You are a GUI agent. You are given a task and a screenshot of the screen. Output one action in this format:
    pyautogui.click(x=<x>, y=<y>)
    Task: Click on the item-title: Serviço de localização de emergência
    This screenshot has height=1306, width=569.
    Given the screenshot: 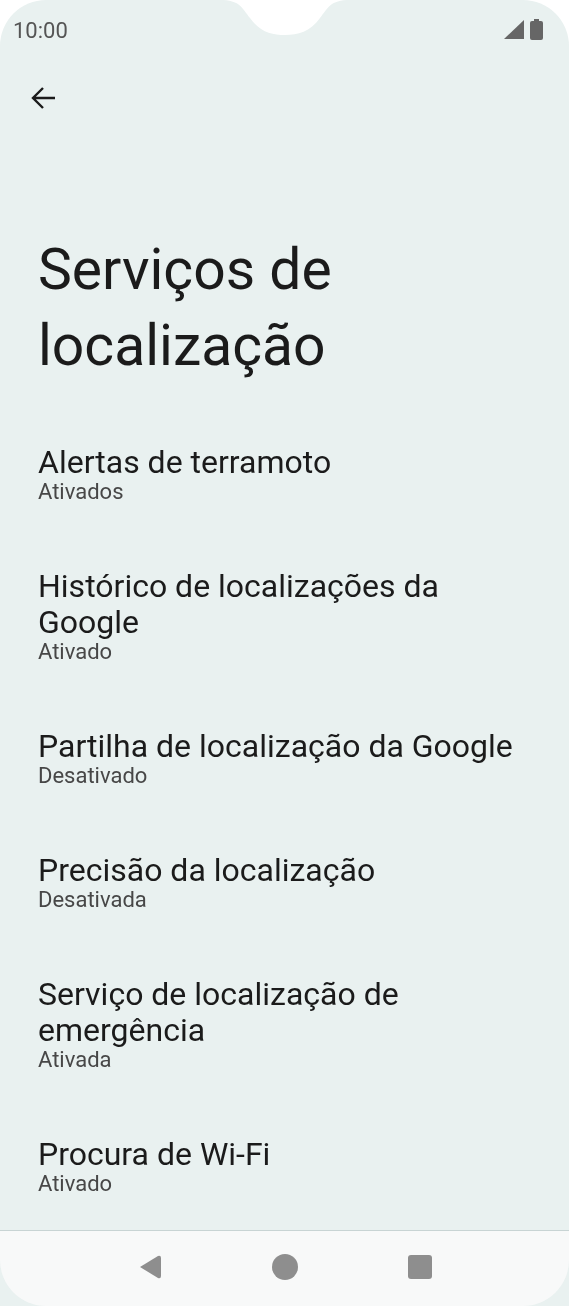 What is the action you would take?
    pyautogui.click(x=219, y=1012)
    